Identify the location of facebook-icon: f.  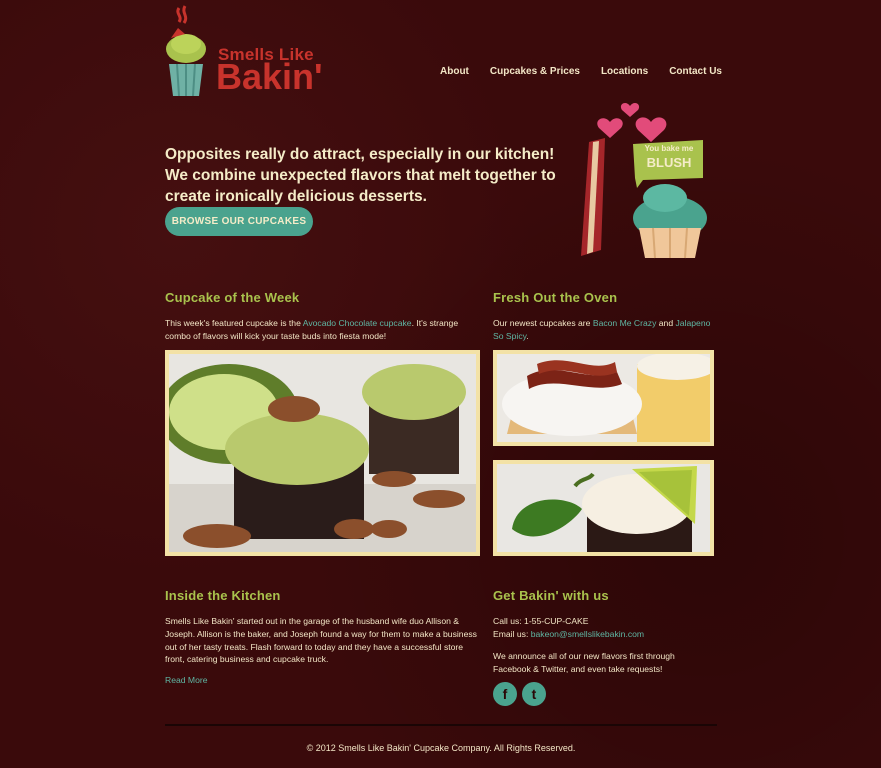
(505, 694).